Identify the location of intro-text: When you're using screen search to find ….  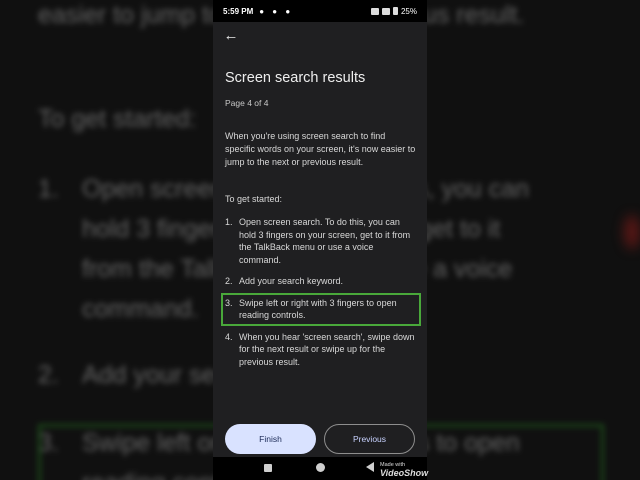
(320, 149).